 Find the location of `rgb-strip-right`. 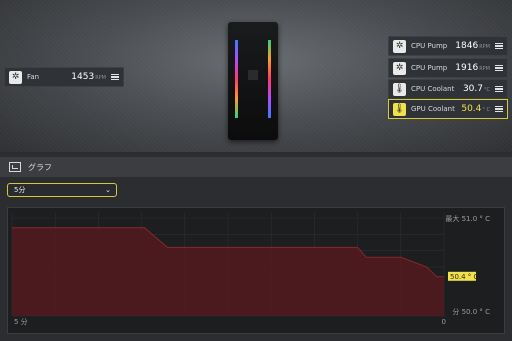

rgb-strip-right is located at coordinates (269, 79).